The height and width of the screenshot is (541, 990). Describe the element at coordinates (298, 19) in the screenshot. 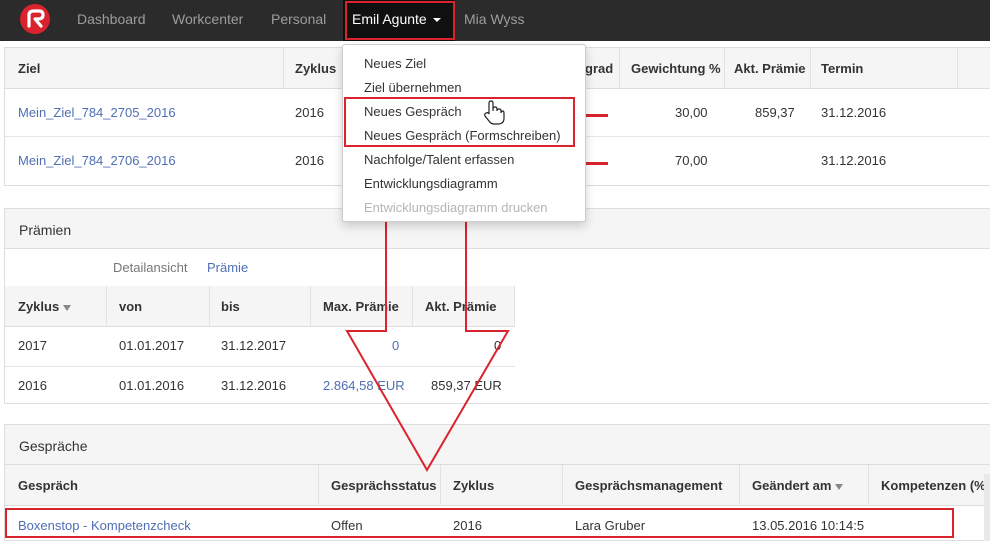

I see `nav-personal: Personal` at that location.